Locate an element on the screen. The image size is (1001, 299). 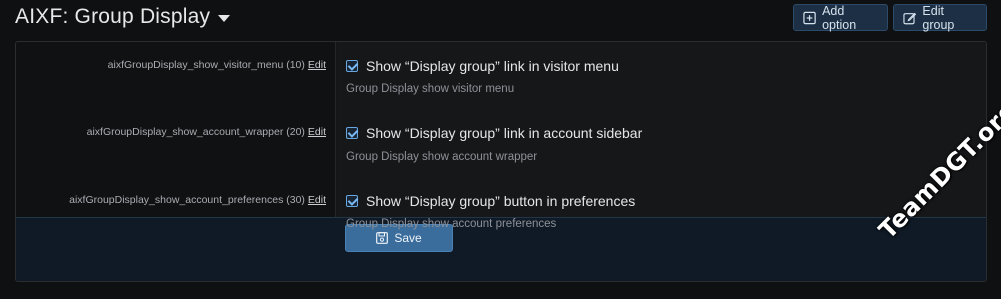
page-title: AIXF: Group Display is located at coordinates (123, 17).